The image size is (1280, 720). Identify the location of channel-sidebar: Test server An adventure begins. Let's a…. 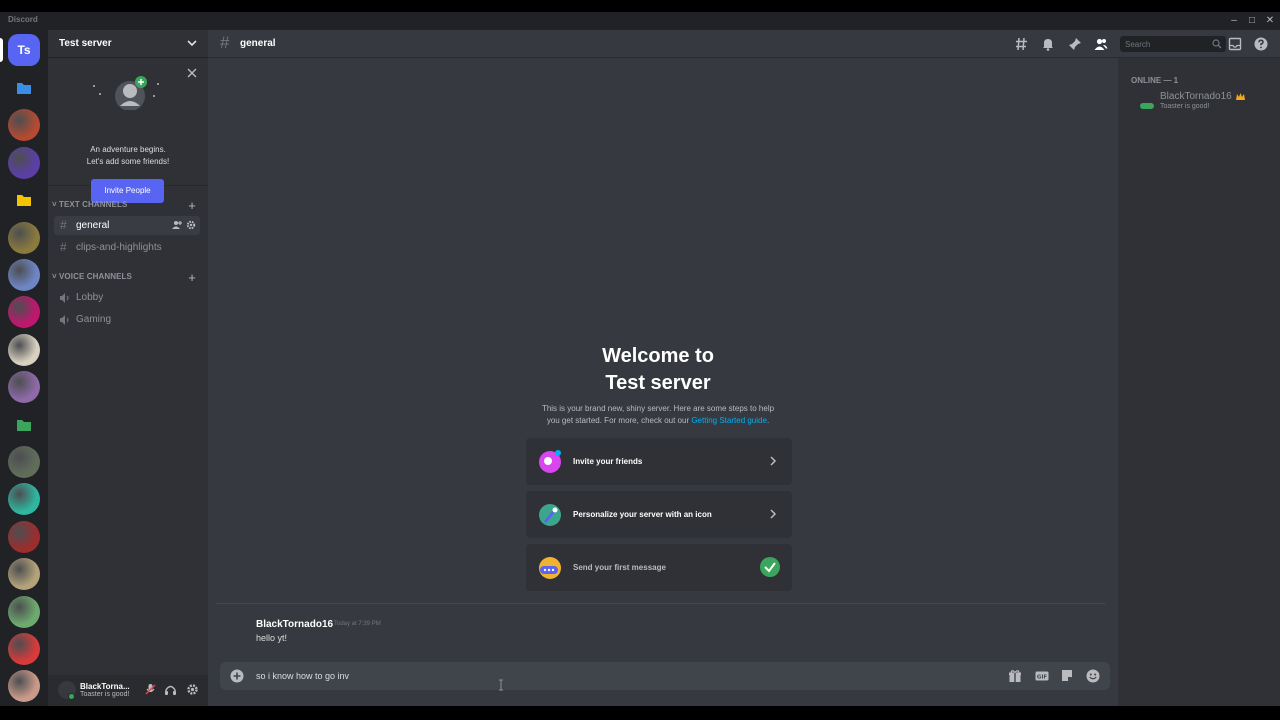
(128, 368).